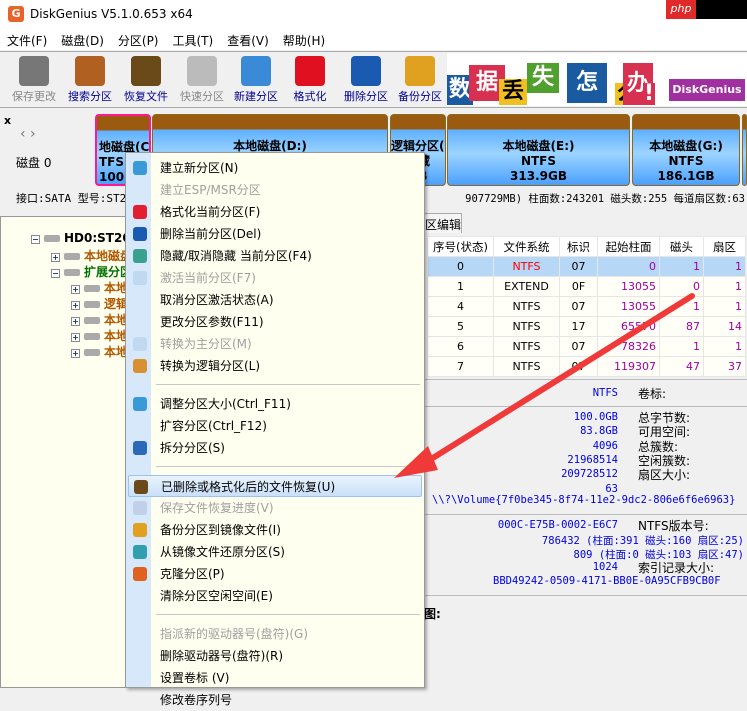 This screenshot has width=747, height=711. Describe the element at coordinates (275, 366) in the screenshot. I see `menu-item: 转换为逻辑分区(L)` at that location.